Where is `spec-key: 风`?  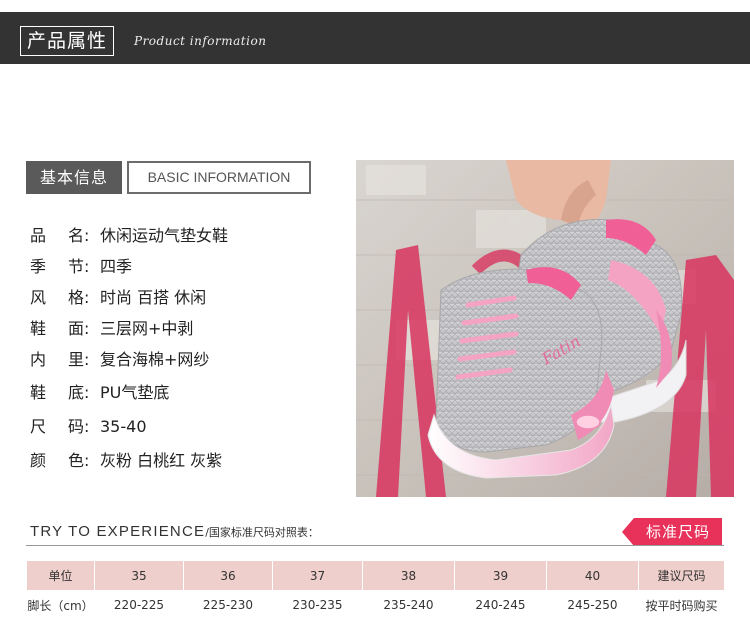
spec-key: 风 is located at coordinates (38, 297).